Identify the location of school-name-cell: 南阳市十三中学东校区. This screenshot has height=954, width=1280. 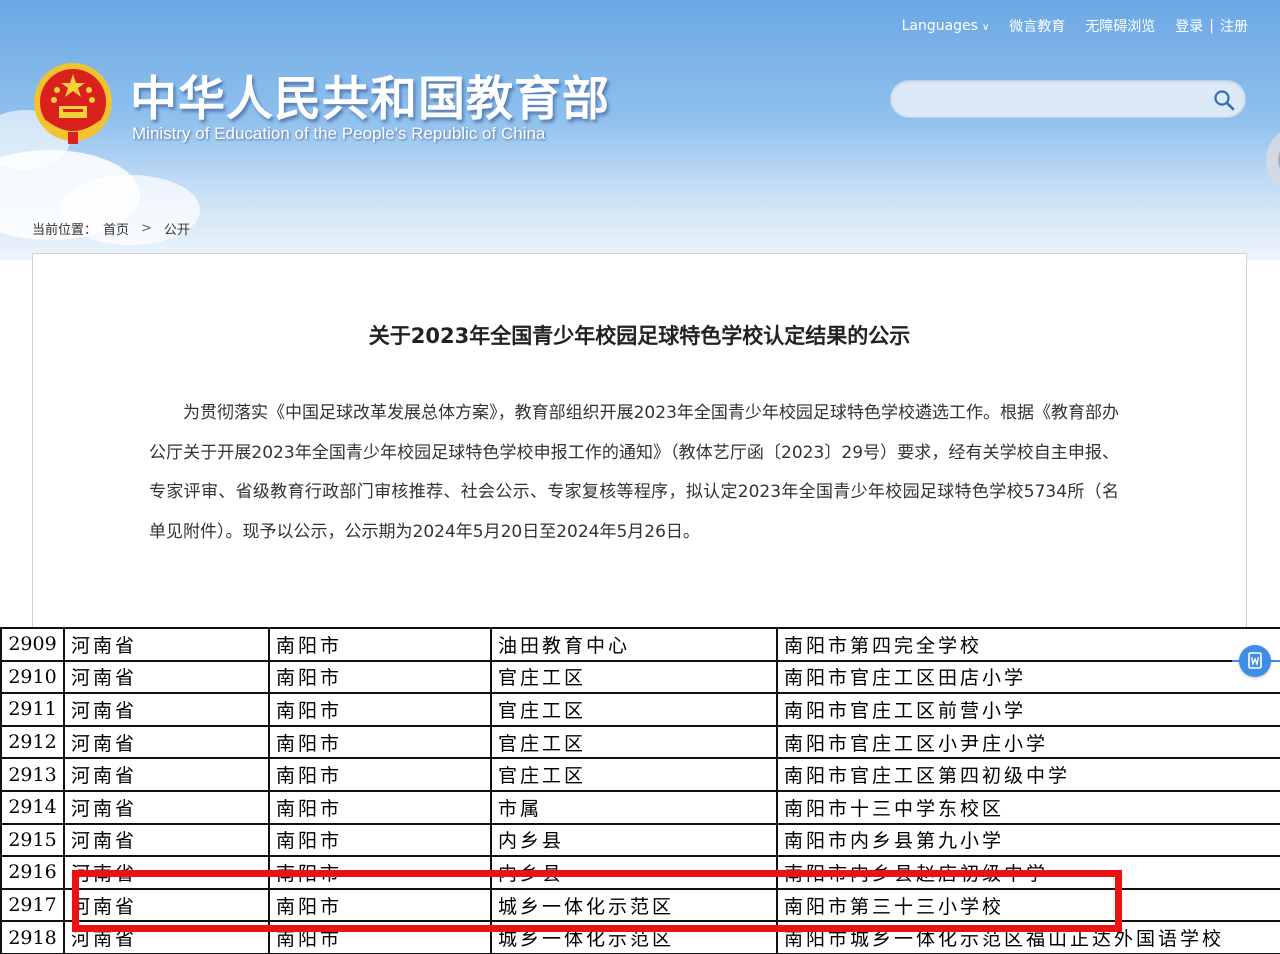
(1028, 807).